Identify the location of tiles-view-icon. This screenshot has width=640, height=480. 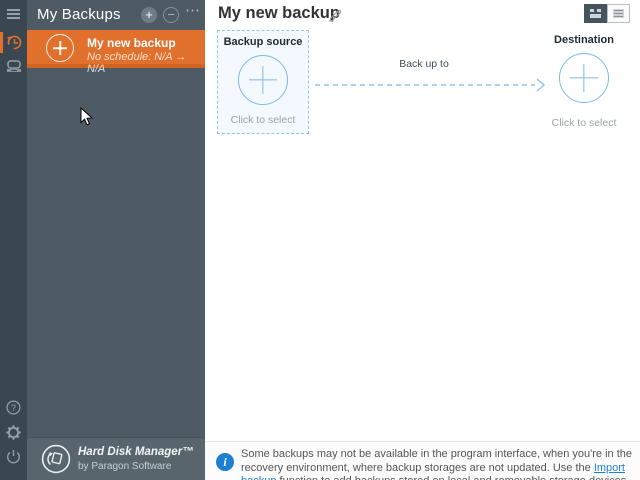
(595, 13).